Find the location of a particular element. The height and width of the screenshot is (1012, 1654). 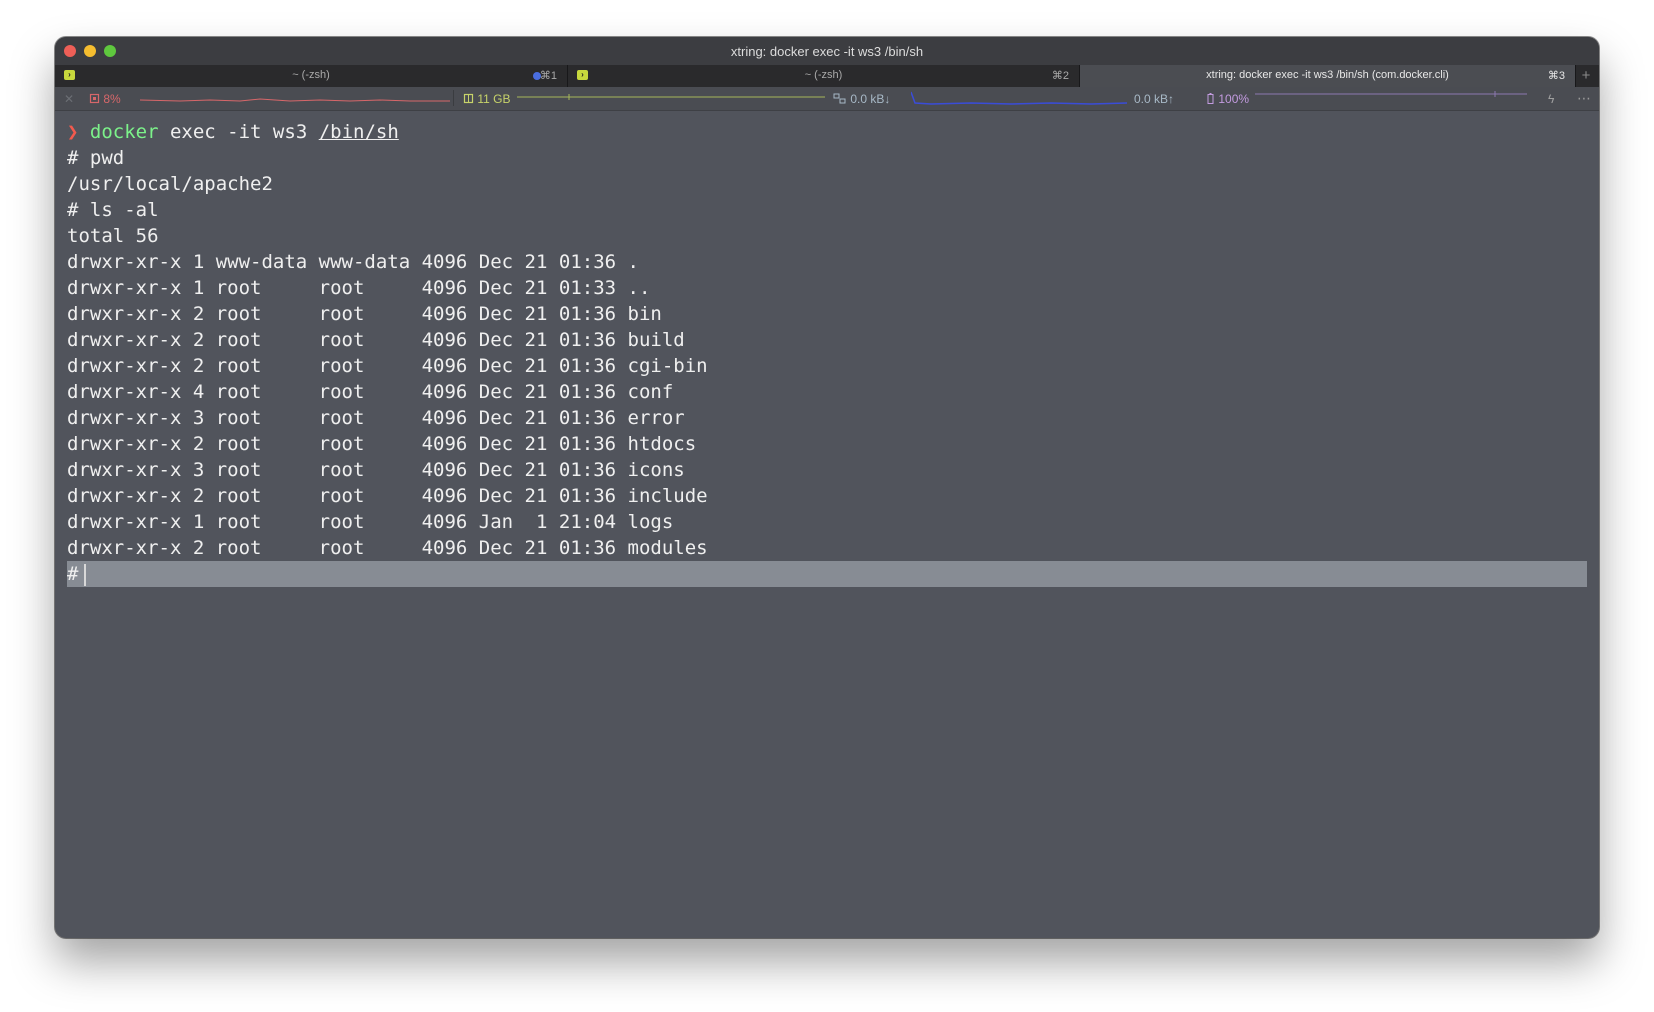

text-cursor is located at coordinates (85, 574).